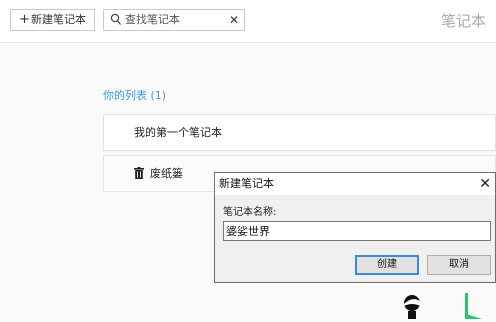 This screenshot has height=322, width=496. Describe the element at coordinates (387, 265) in the screenshot. I see `create-button: 创建` at that location.